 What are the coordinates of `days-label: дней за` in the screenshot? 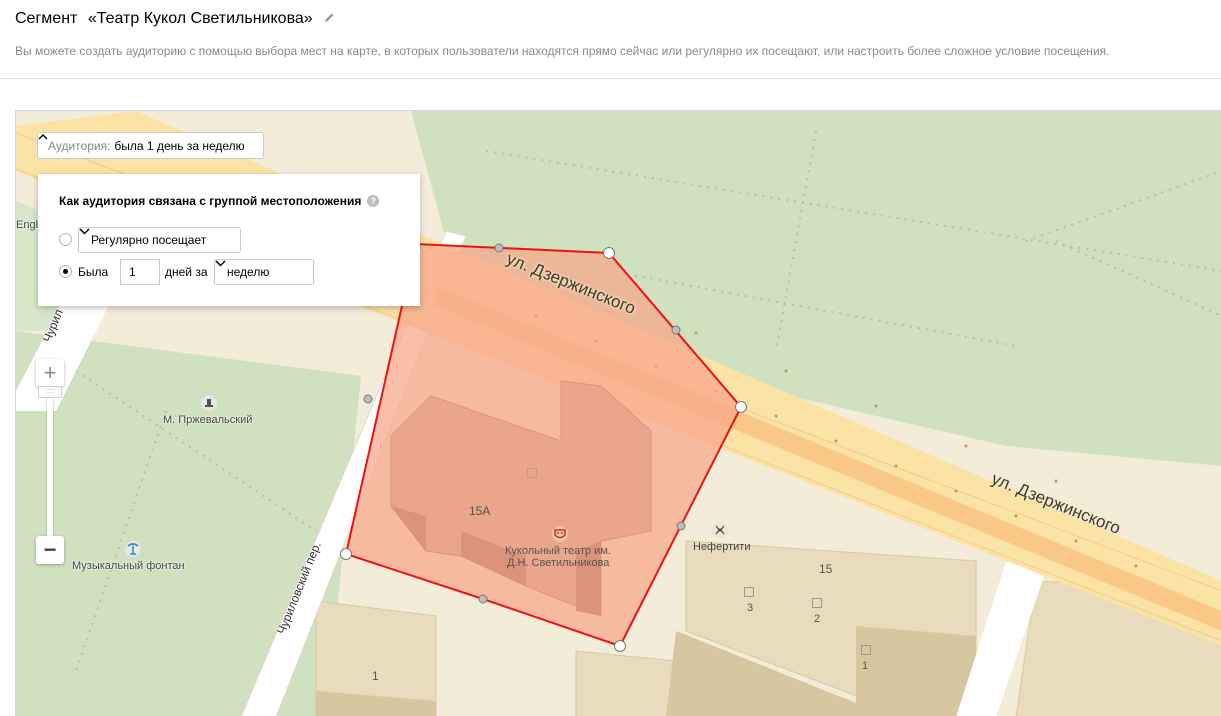 It's located at (186, 272).